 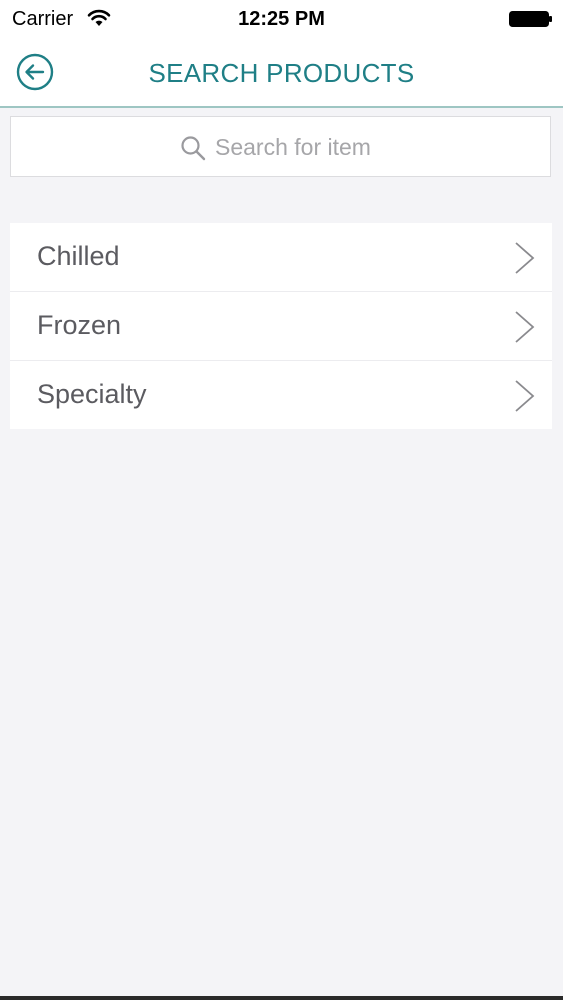 I want to click on status-bar: Carrier 12:25 PM, so click(x=281, y=19).